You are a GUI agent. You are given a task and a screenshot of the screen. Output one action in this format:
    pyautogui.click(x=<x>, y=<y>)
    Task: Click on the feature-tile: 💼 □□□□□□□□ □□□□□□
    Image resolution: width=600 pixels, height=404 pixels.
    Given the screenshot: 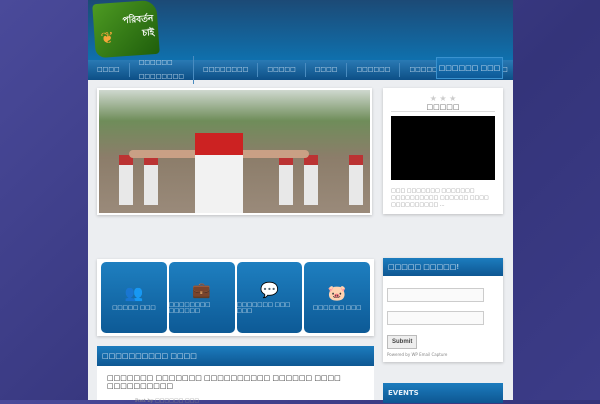 What is the action you would take?
    pyautogui.click(x=201, y=297)
    